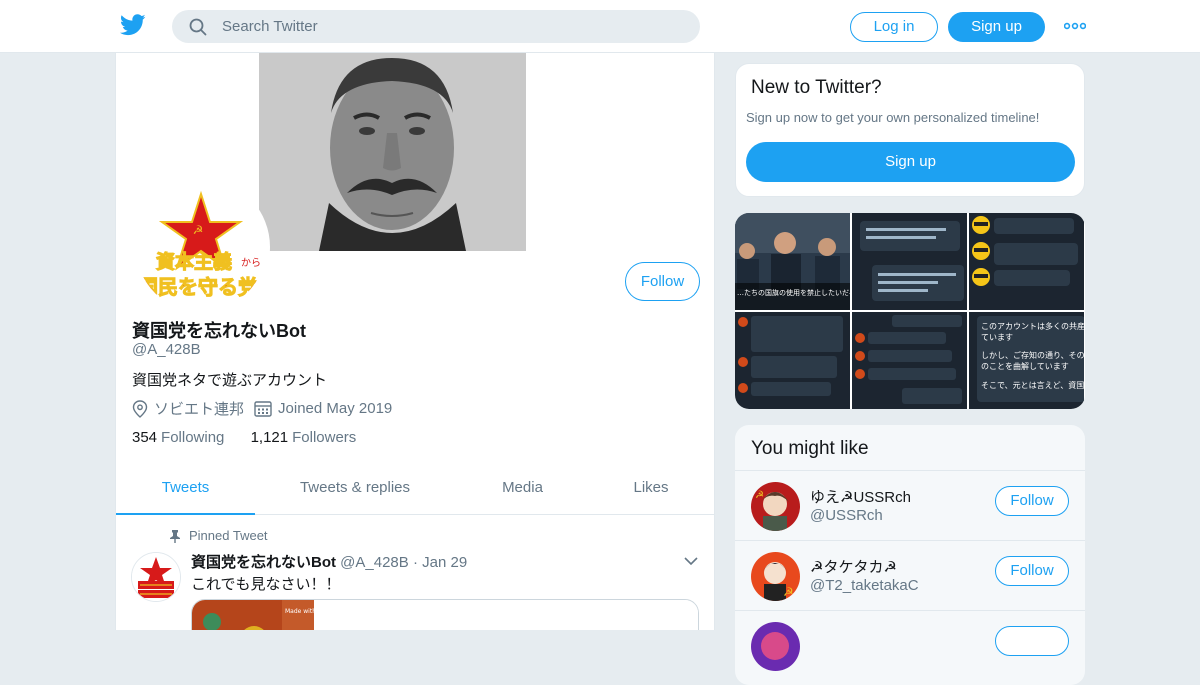 This screenshot has height=685, width=1200. What do you see at coordinates (1032, 355) in the screenshot?
I see `gallery-text-line: しかし、ご存知の通り、その` at bounding box center [1032, 355].